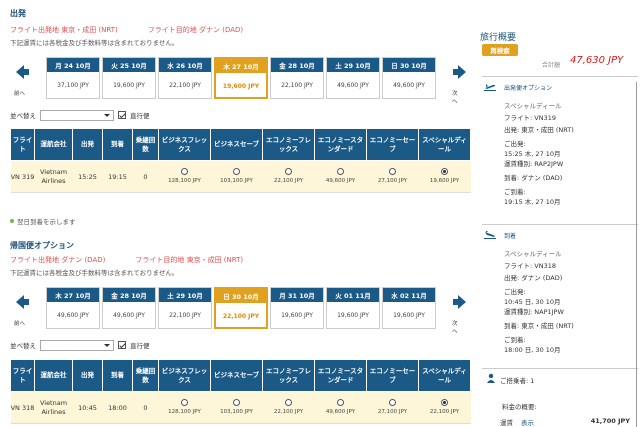  What do you see at coordinates (241, 78) in the screenshot?
I see `date-option: 木 27 10月 19,600 JPY` at bounding box center [241, 78].